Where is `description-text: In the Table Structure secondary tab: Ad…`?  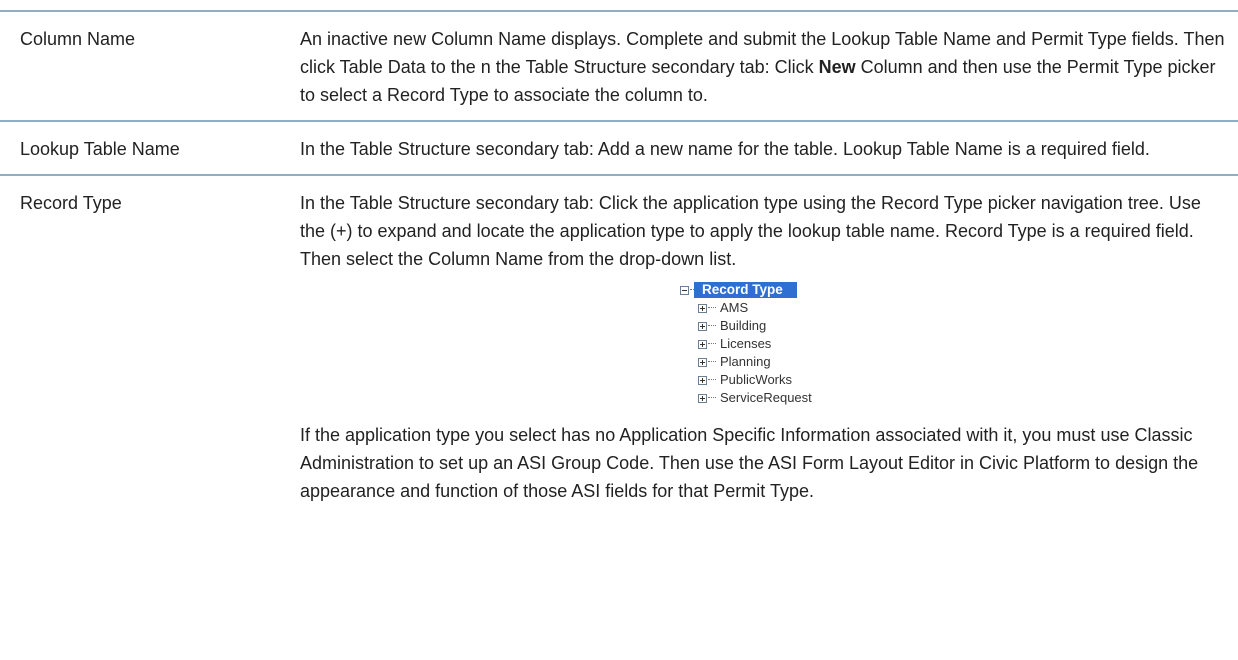 description-text: In the Table Structure secondary tab: Ad… is located at coordinates (725, 149).